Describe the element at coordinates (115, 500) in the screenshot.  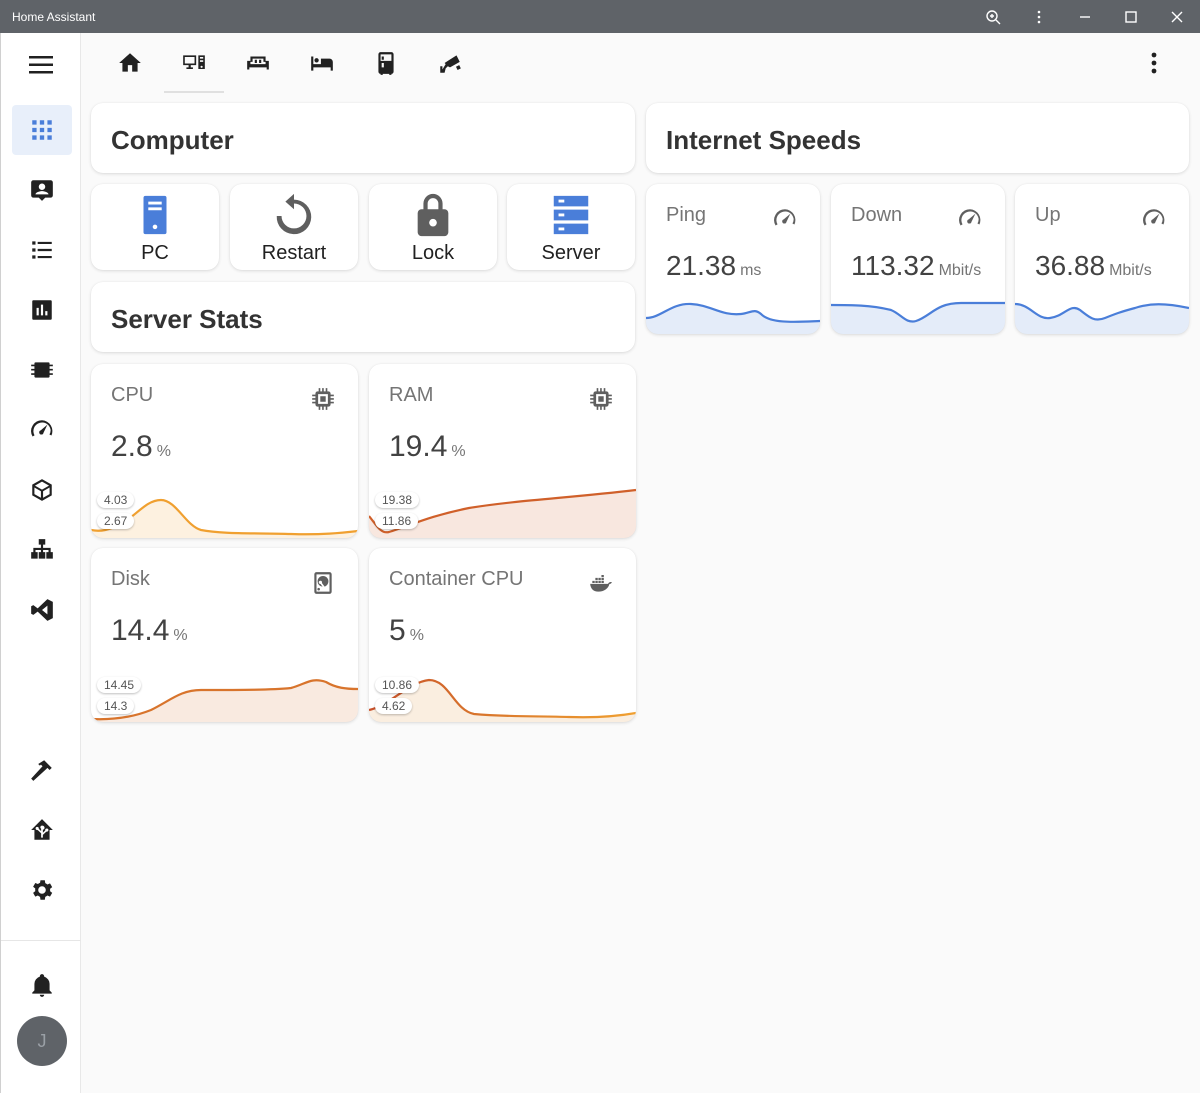
I see `graph-max-label: 4.03` at that location.